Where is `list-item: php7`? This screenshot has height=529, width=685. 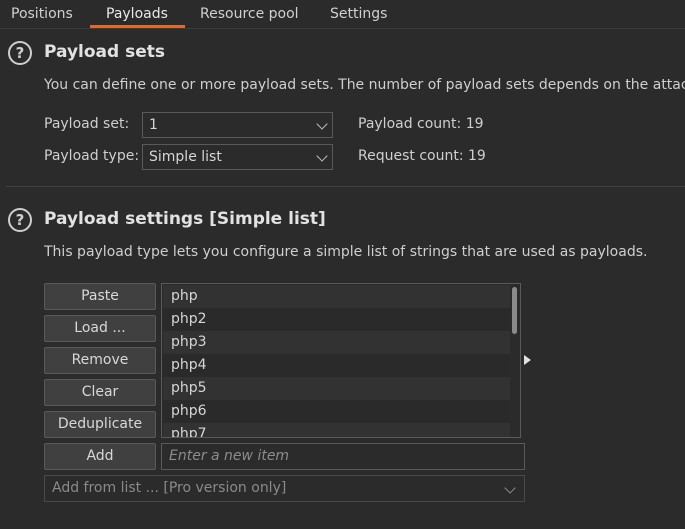
list-item: php7 is located at coordinates (336, 430).